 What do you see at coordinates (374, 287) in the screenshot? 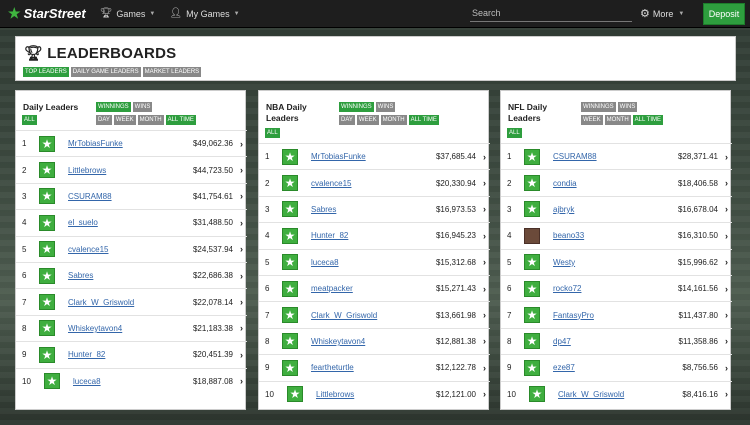
I see `leader-row: 6 ★ meatpacker $15,271.43 ›` at bounding box center [374, 287].